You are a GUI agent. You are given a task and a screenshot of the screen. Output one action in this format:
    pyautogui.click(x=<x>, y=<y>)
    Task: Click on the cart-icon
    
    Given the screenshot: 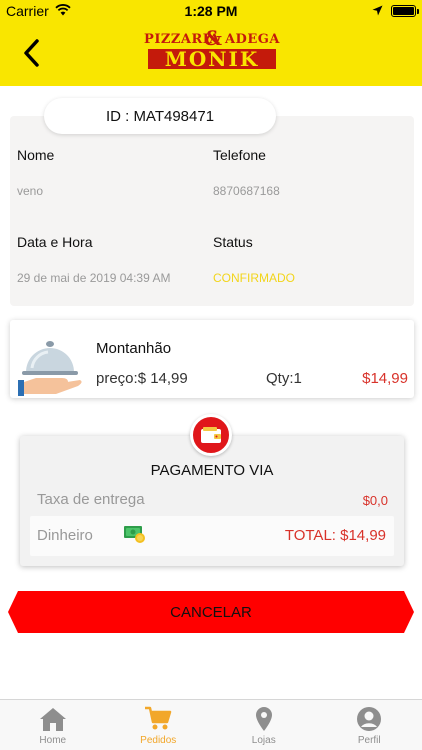 What is the action you would take?
    pyautogui.click(x=158, y=718)
    